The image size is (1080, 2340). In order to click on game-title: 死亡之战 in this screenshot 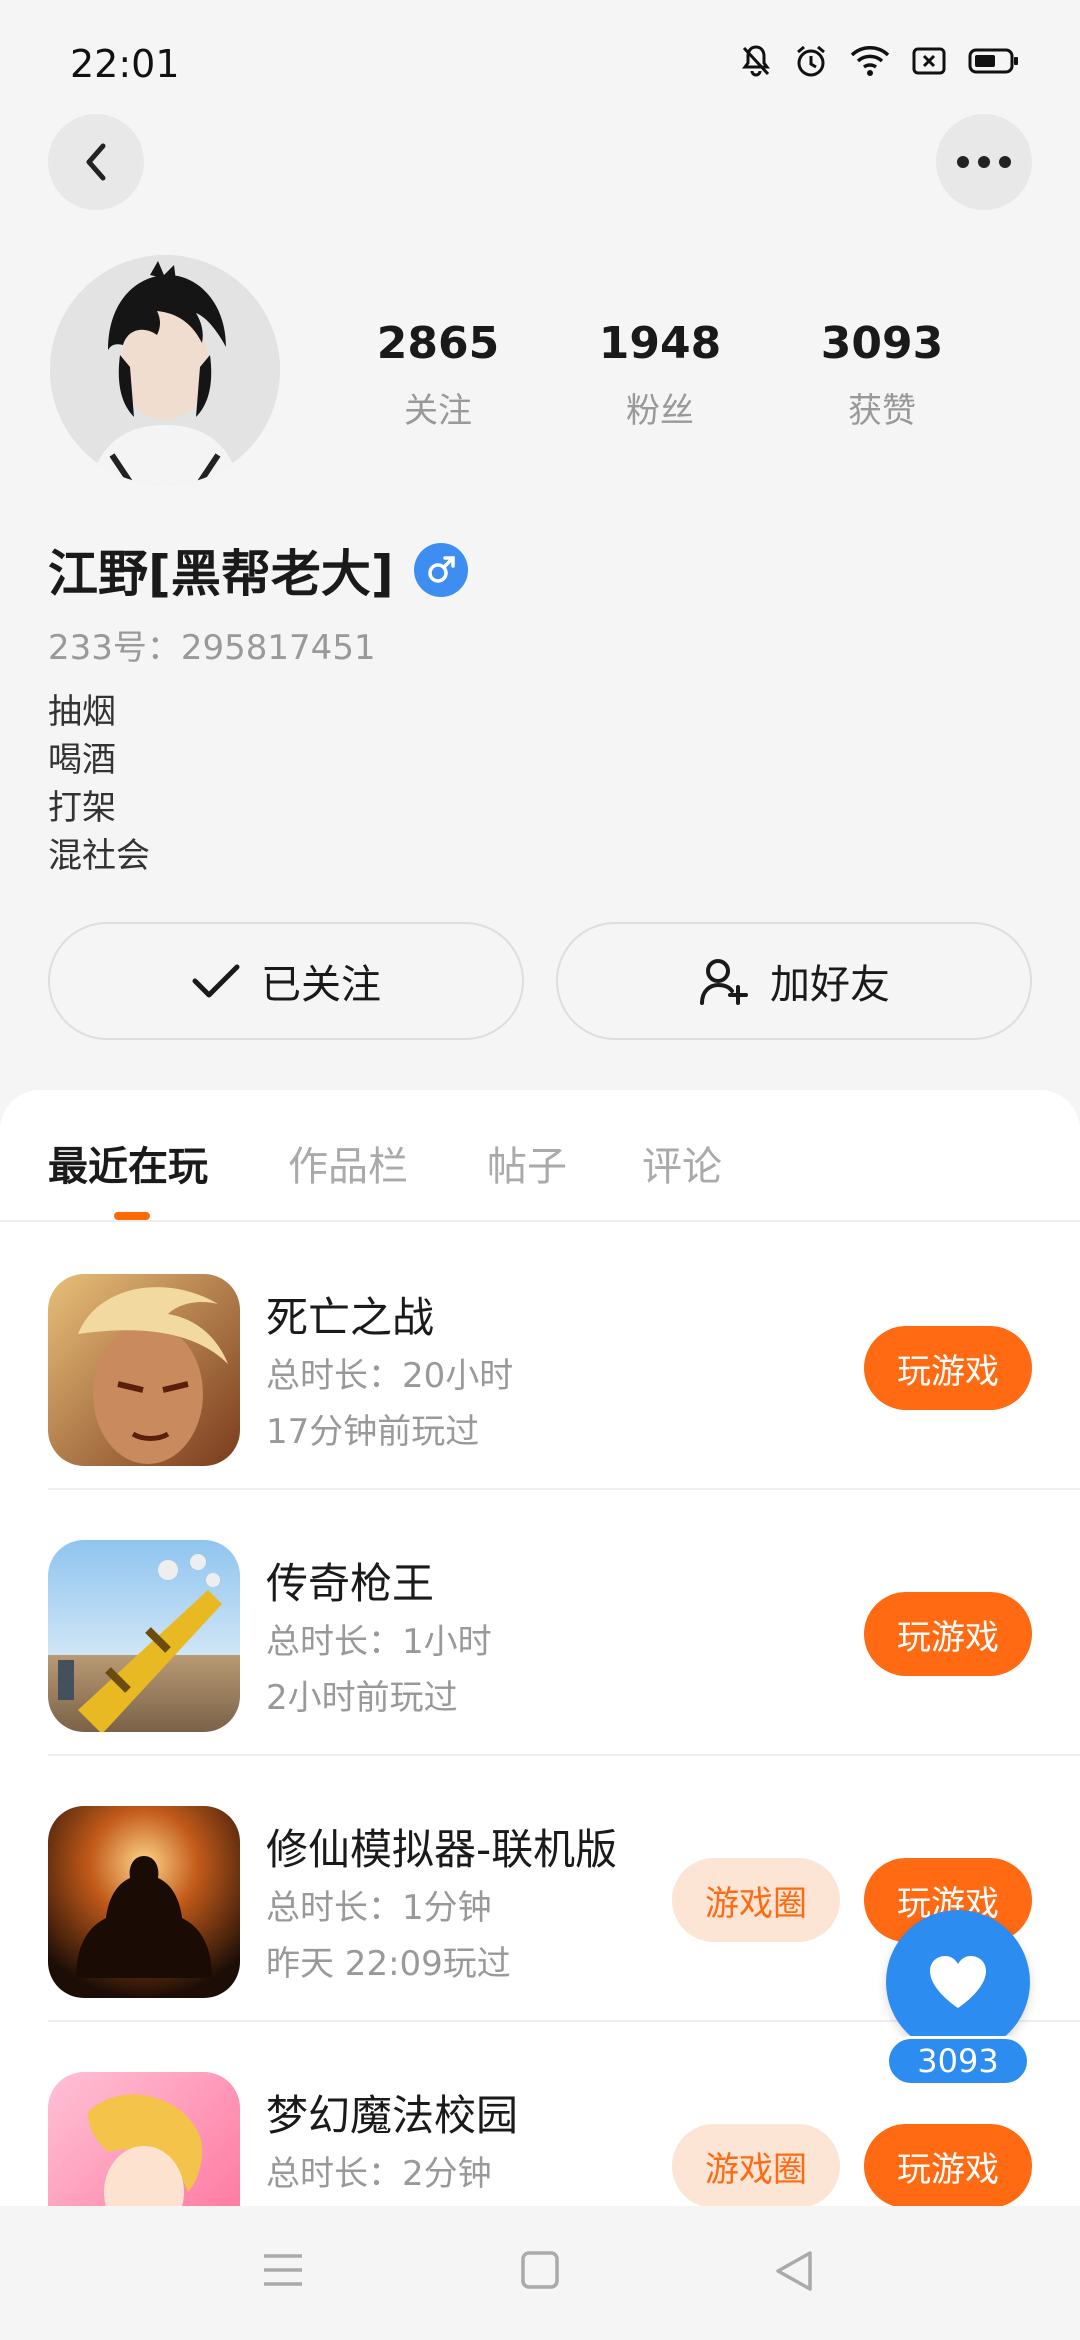, I will do `click(350, 1317)`.